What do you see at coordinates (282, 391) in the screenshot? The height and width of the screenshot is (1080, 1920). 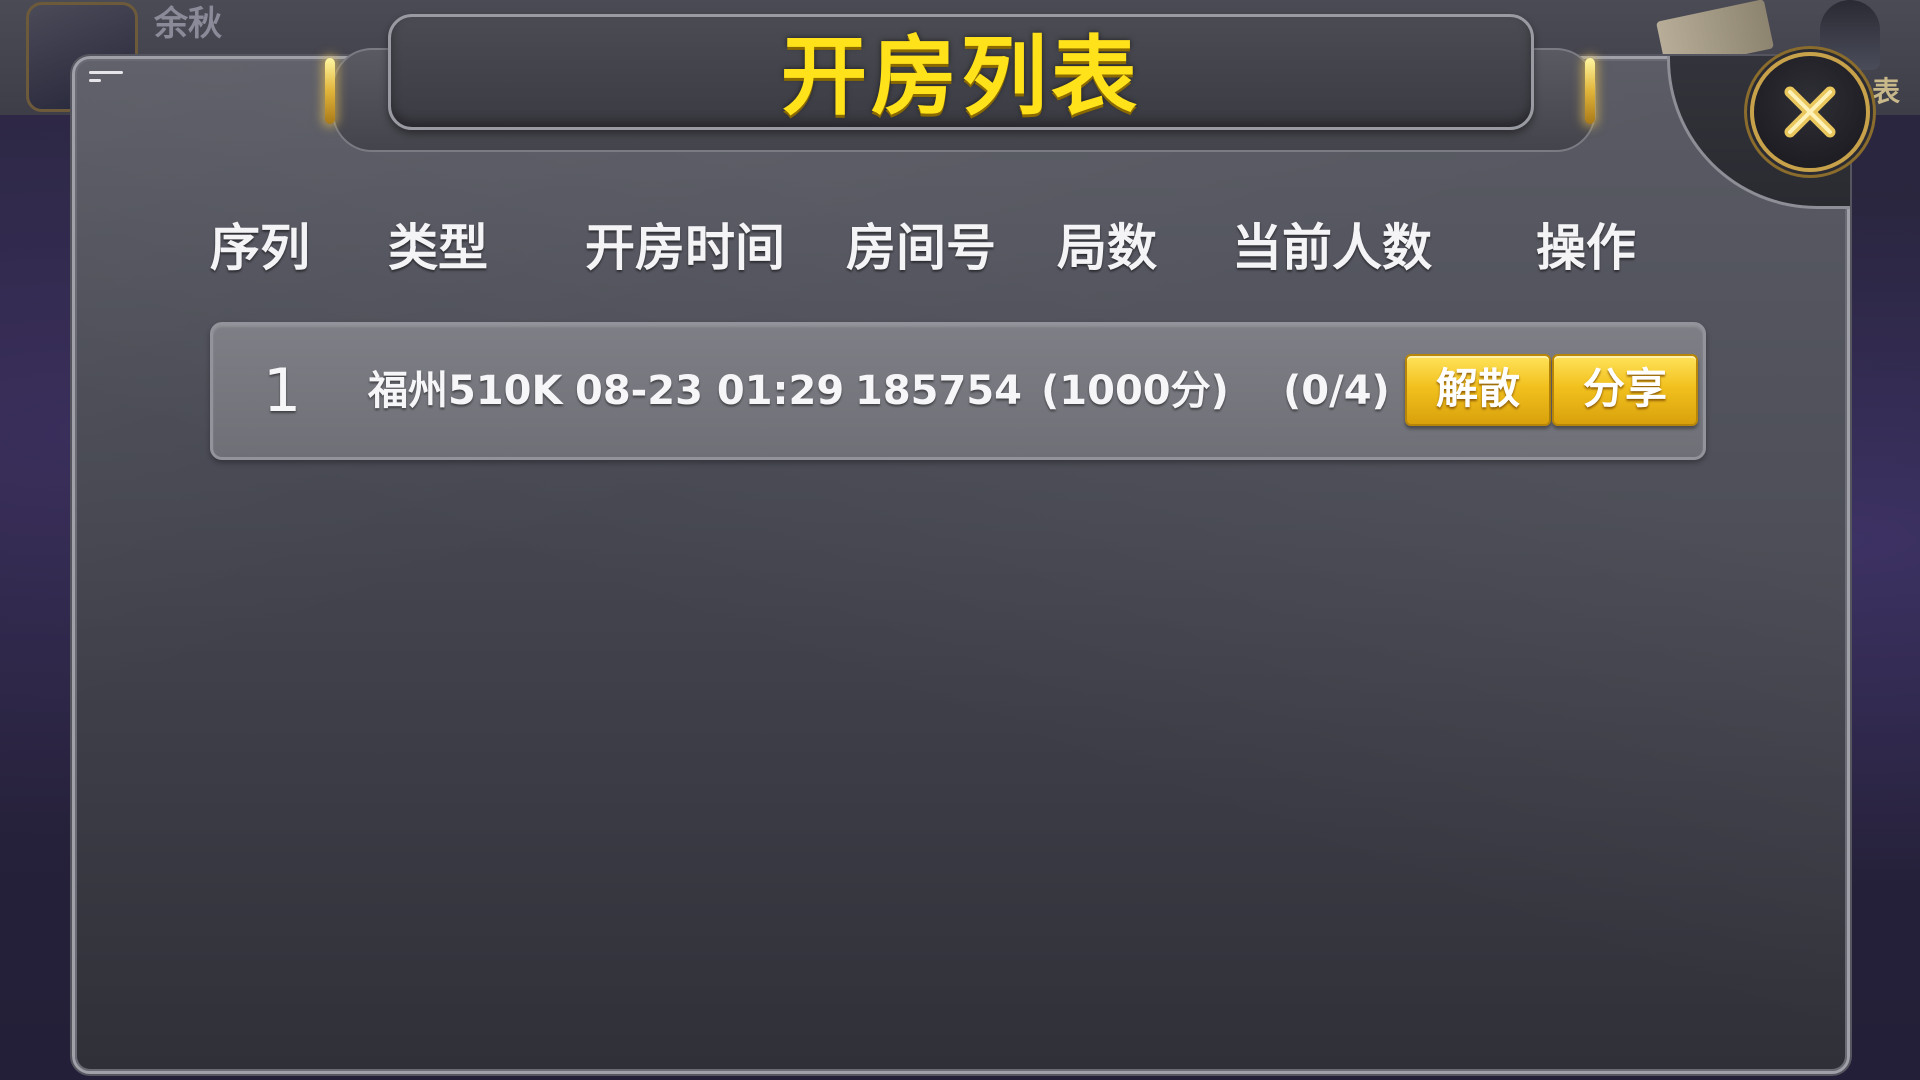 I see `row-index: 1` at bounding box center [282, 391].